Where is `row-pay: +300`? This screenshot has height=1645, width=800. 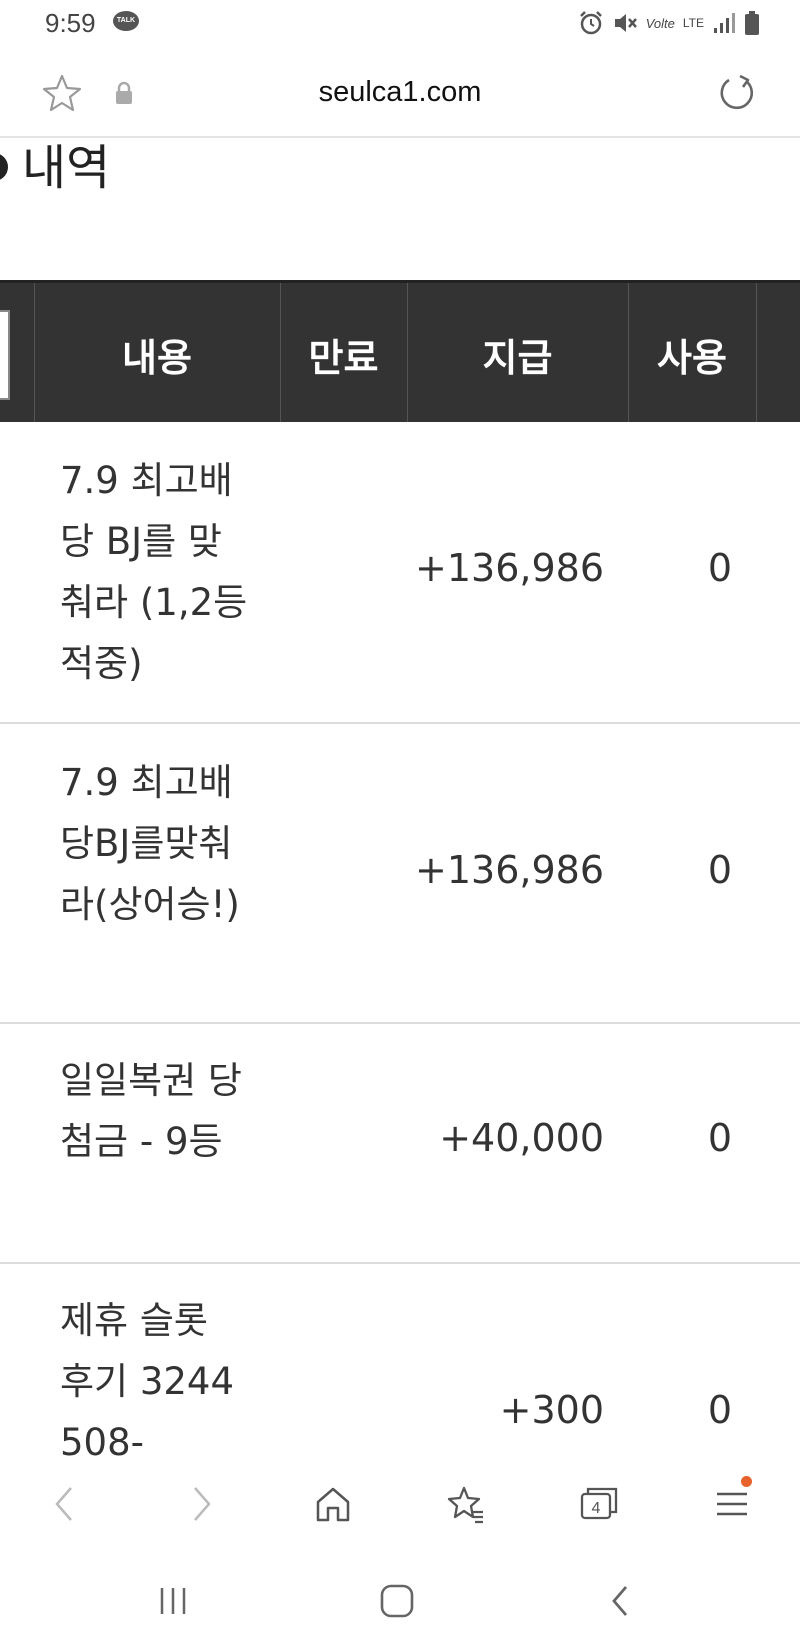 row-pay: +300 is located at coordinates (551, 1410).